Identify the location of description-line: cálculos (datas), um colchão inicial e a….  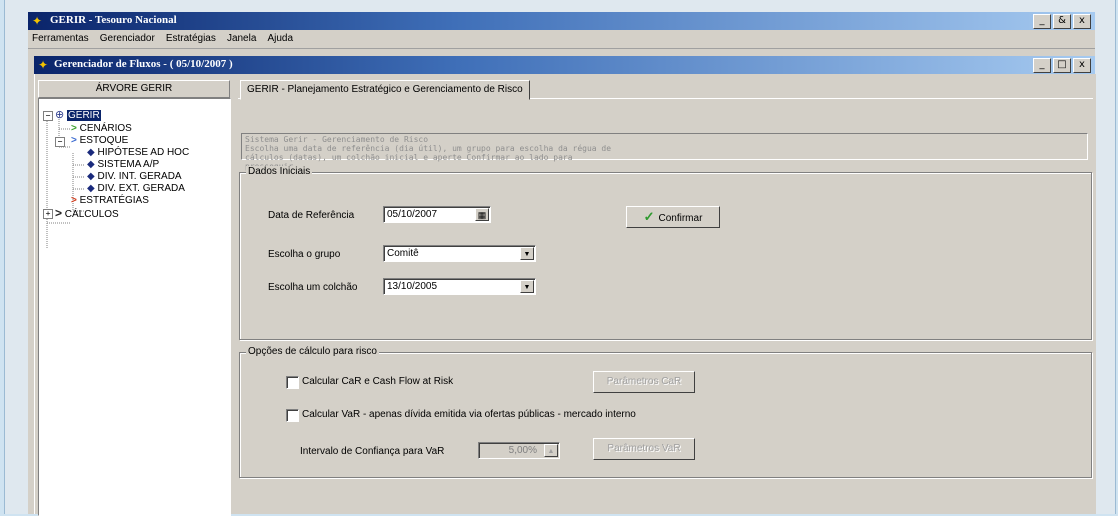
(409, 157).